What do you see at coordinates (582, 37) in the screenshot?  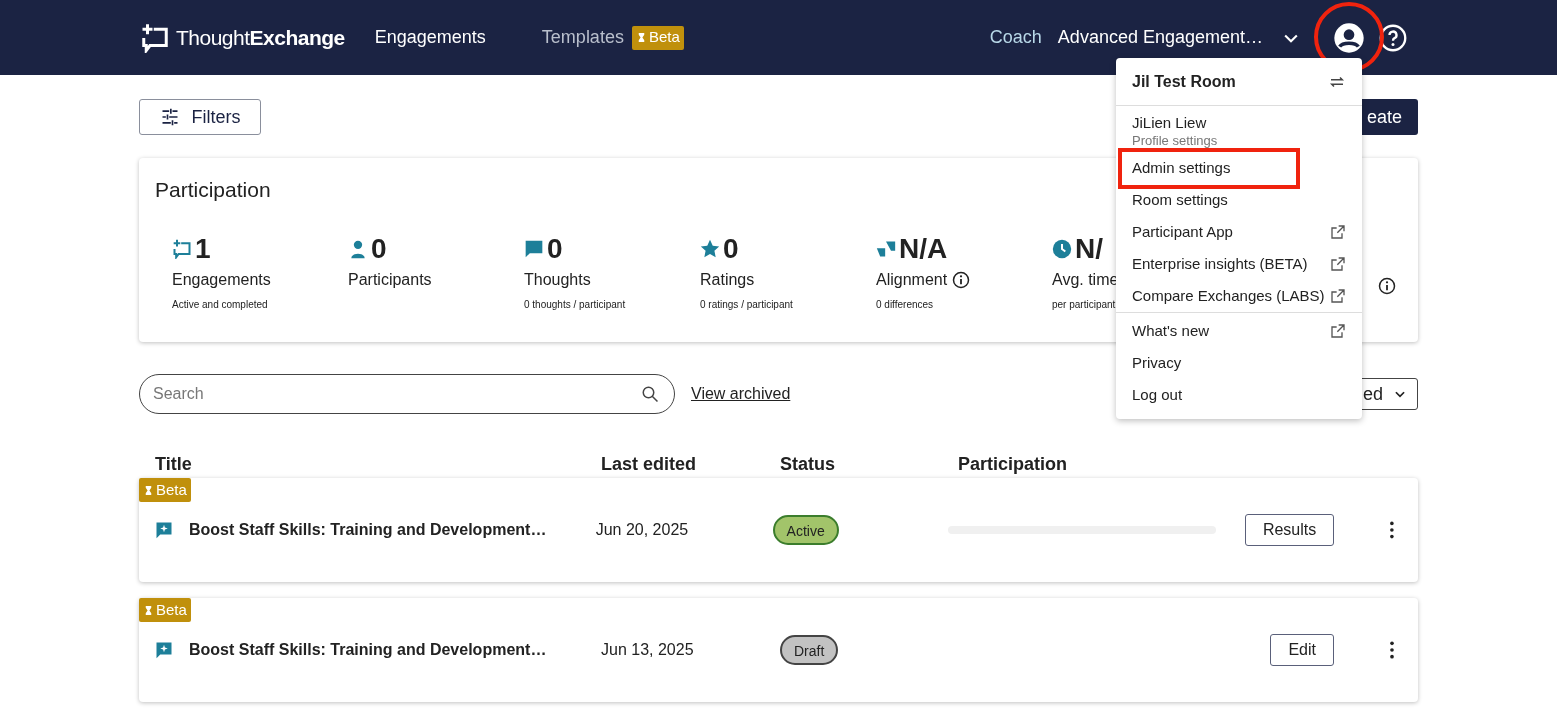 I see `nav-link: Templates` at bounding box center [582, 37].